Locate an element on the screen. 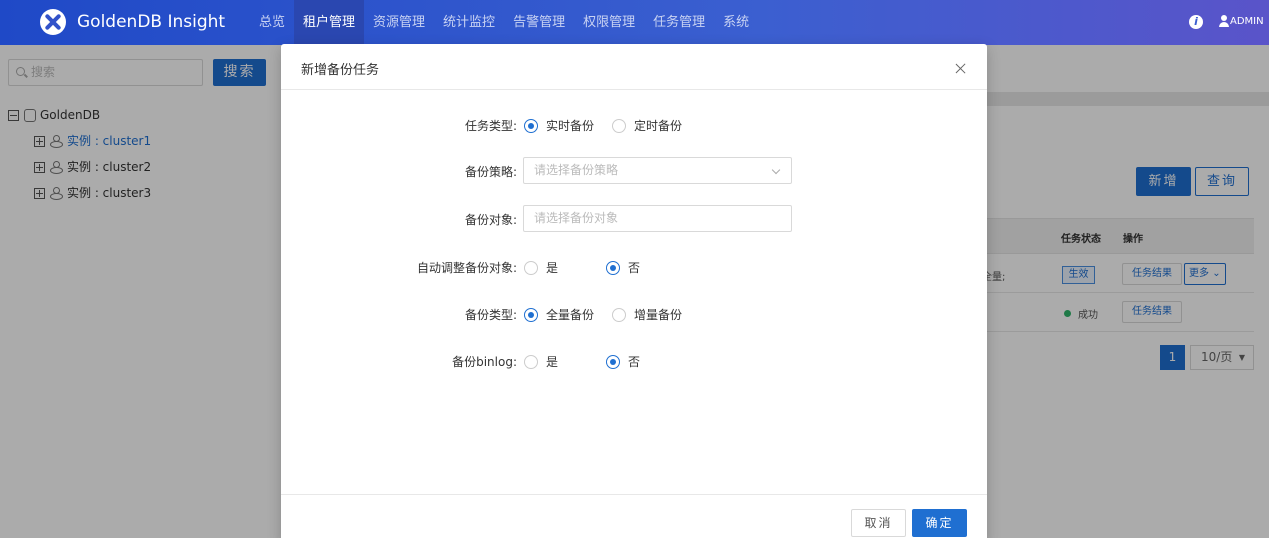 This screenshot has height=538, width=1269. close-icon is located at coordinates (961, 69).